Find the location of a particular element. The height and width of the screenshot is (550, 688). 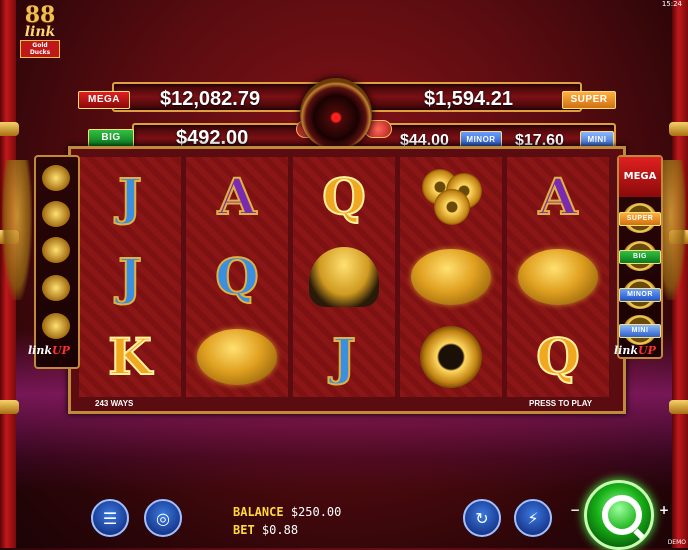

big-disc: BIG is located at coordinates (640, 256).